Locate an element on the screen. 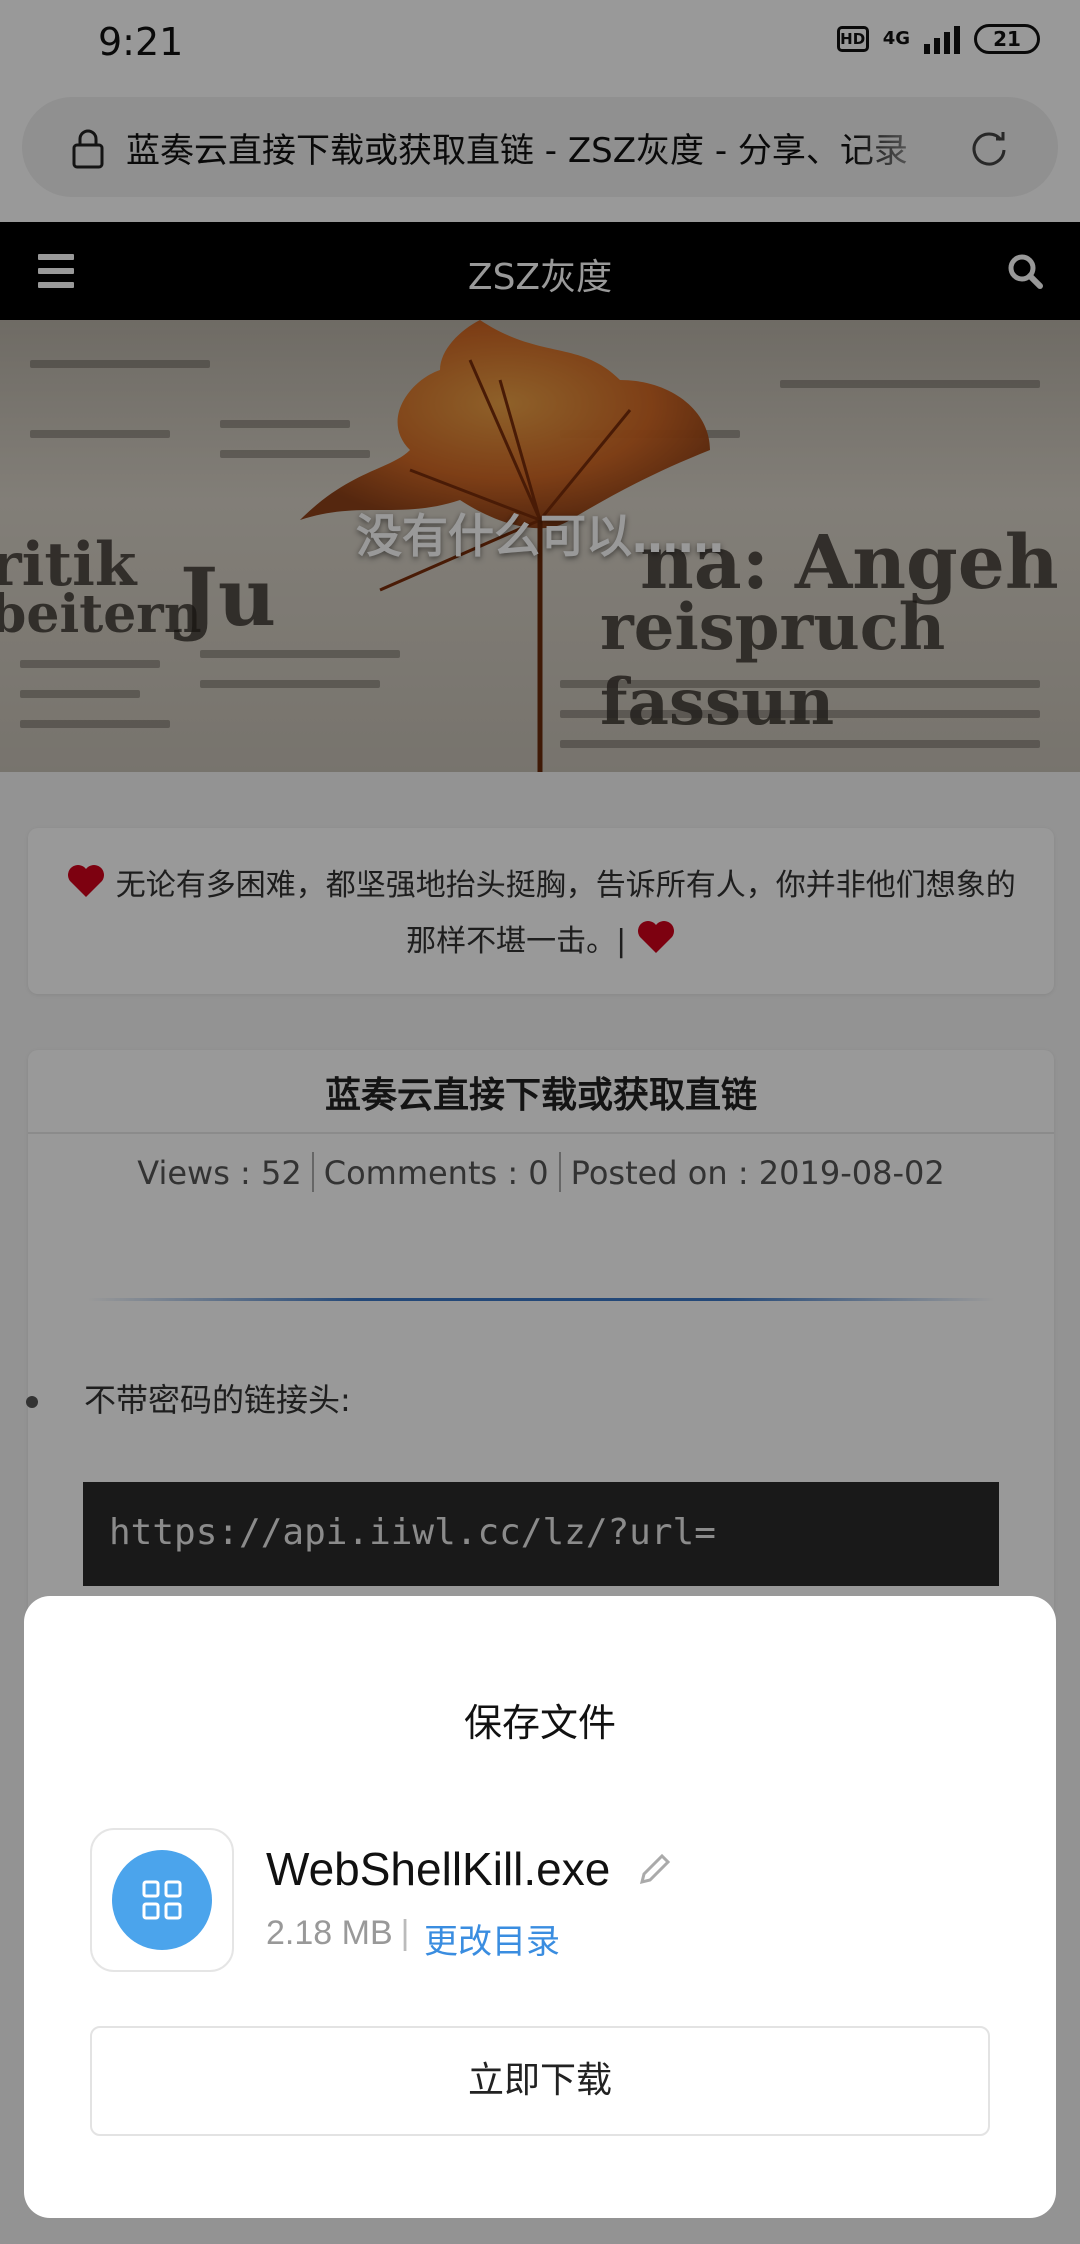 This screenshot has height=2244, width=1080. file-size: 2.18 MB | is located at coordinates (338, 1933).